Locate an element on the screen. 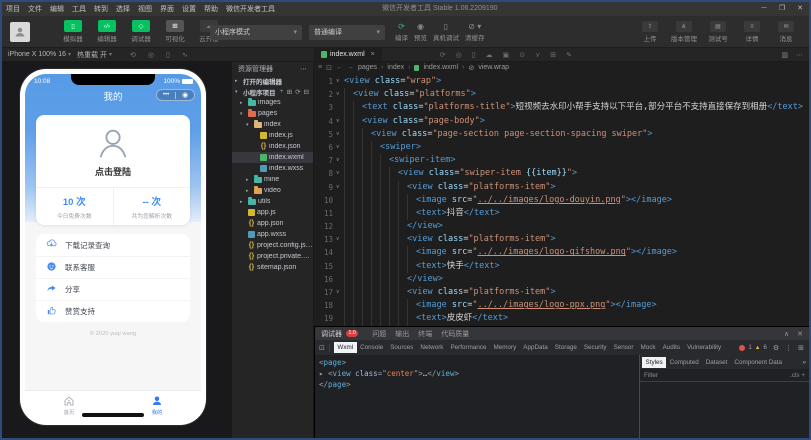  menu-item: 转到 is located at coordinates (101, 9).